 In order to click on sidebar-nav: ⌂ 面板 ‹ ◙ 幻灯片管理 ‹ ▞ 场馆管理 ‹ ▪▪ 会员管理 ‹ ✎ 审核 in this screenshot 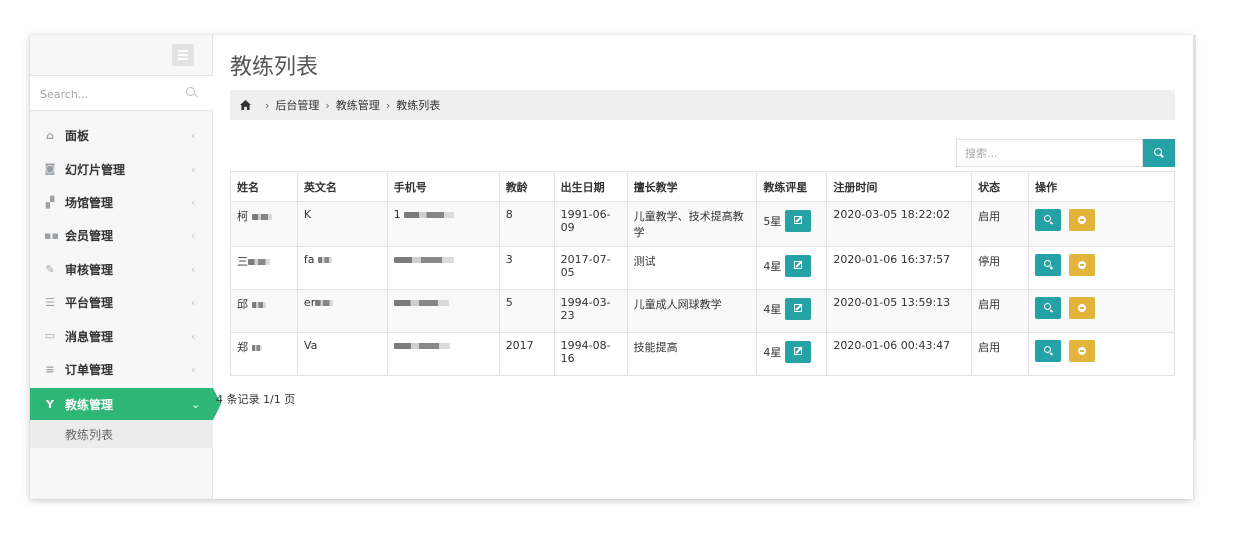, I will do `click(125, 284)`.